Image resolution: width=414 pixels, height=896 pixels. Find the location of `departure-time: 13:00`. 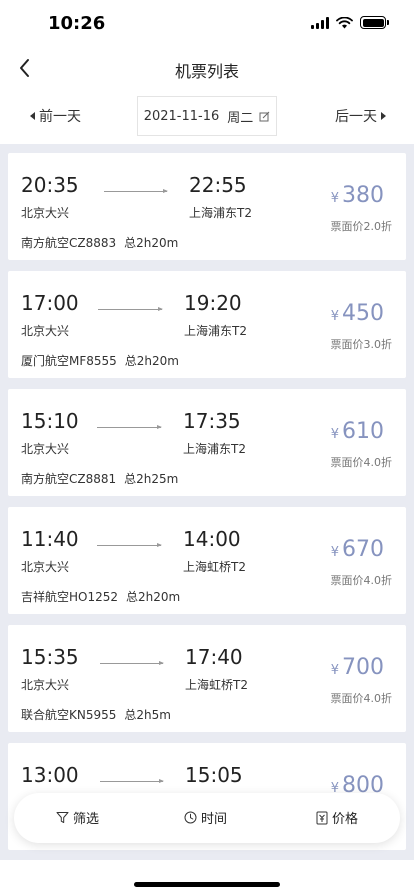

departure-time: 13:00 is located at coordinates (50, 775).